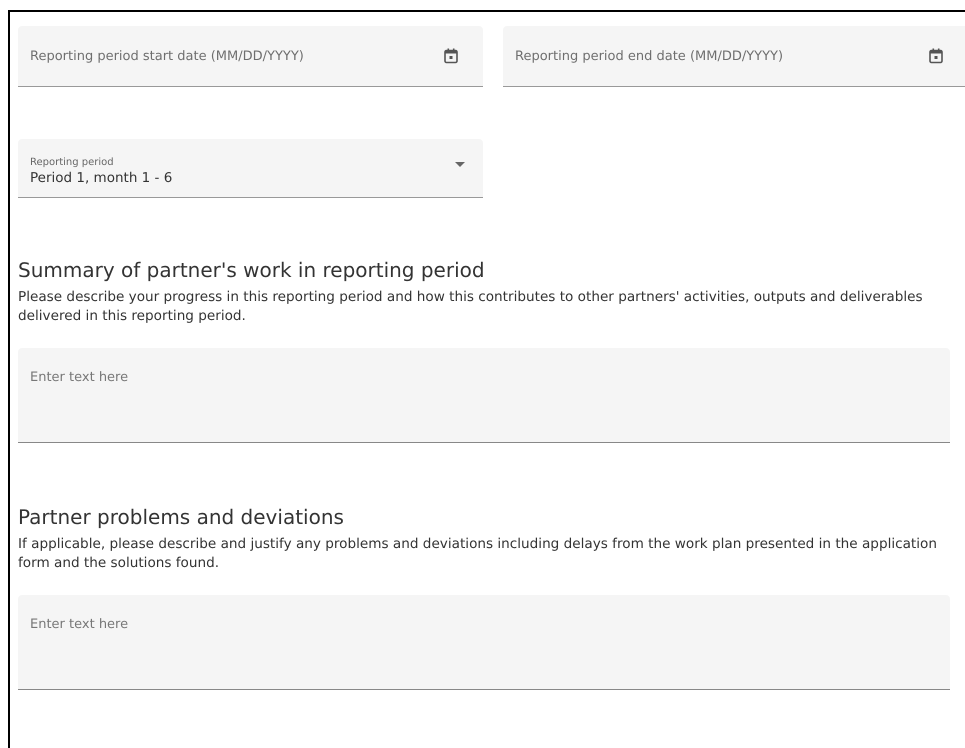  Describe the element at coordinates (471, 307) in the screenshot. I see `section-description: Please describe your progress in this reporting period and how this contributes to other partners' activities, outputs and deliverables delivered in this reporting period.` at that location.